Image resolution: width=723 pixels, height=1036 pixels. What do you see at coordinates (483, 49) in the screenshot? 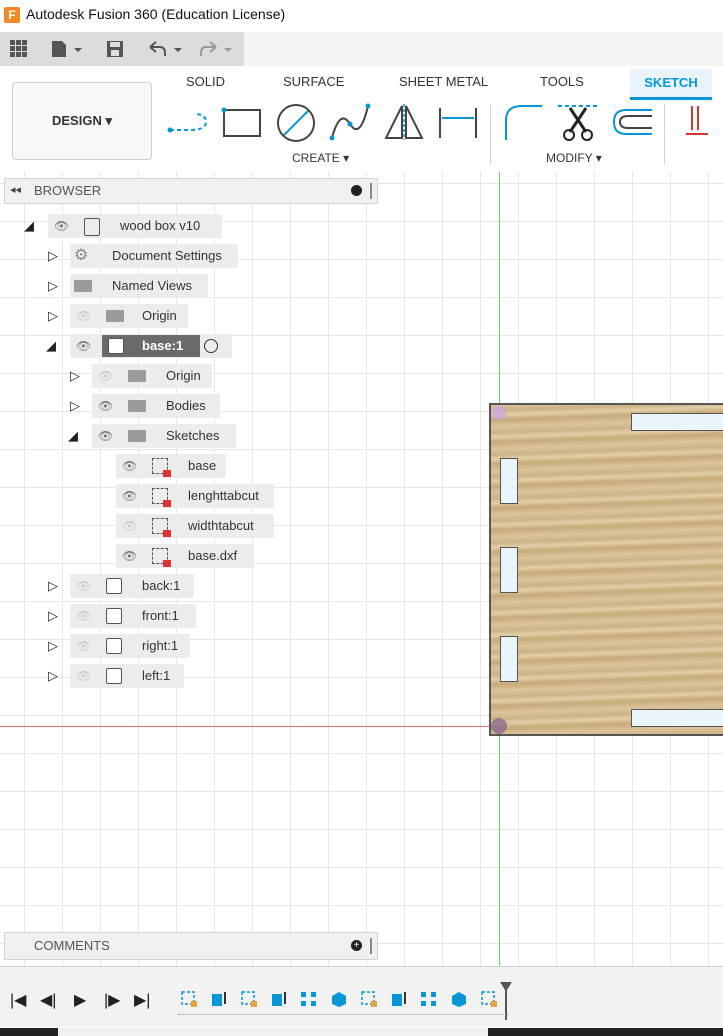
I see `toolbar-spacer` at bounding box center [483, 49].